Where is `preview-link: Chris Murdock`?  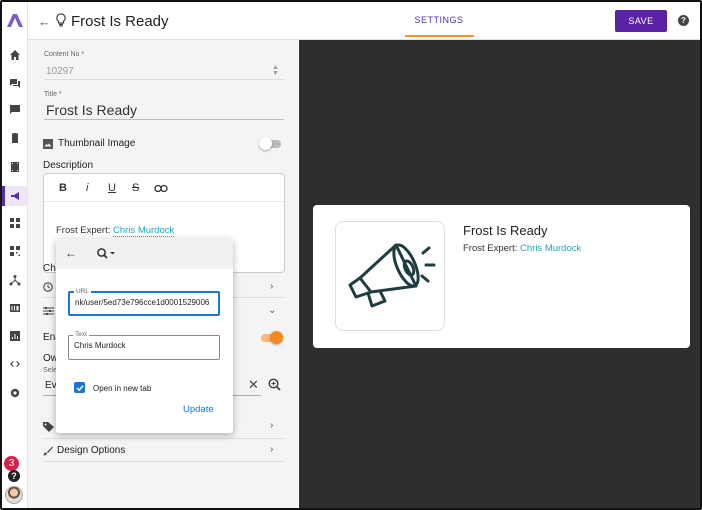
preview-link: Chris Murdock is located at coordinates (550, 248).